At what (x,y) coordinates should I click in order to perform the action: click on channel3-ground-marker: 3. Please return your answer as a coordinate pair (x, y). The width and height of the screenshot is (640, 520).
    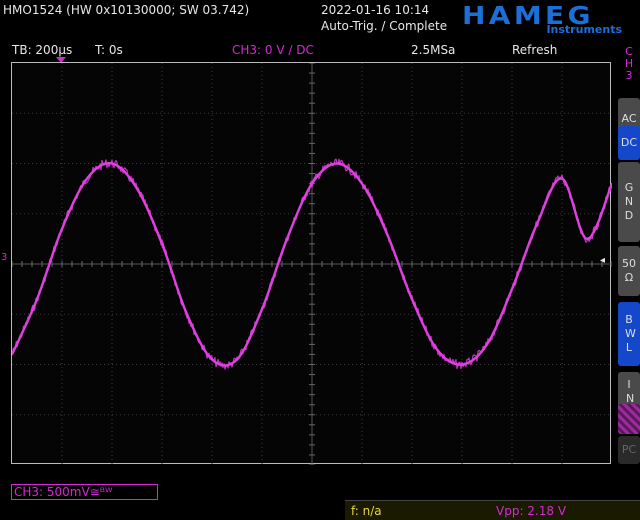
    Looking at the image, I should click on (4, 258).